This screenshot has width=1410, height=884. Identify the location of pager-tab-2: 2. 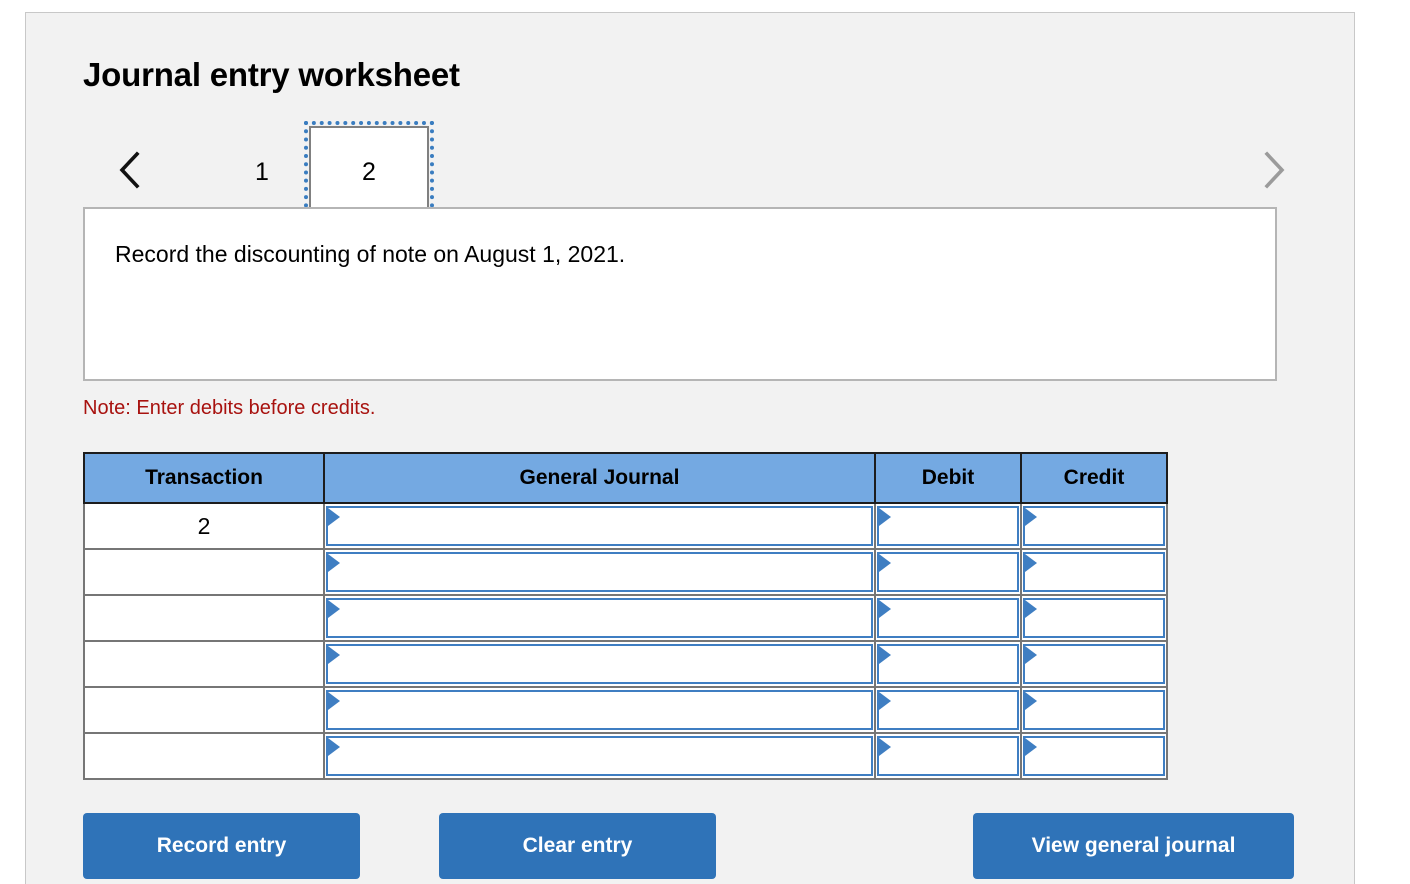
(369, 172).